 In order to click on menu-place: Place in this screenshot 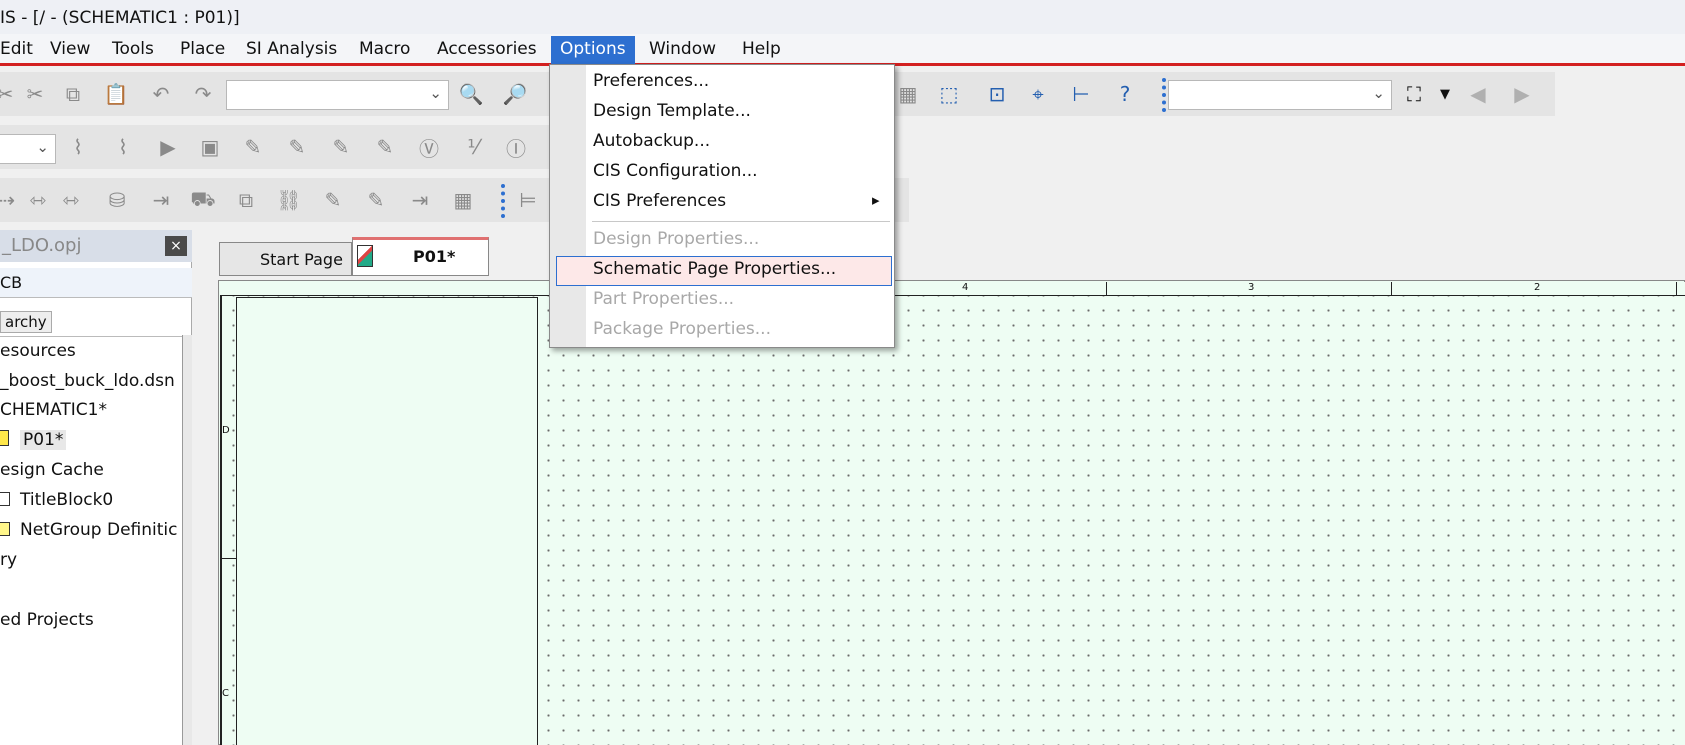, I will do `click(202, 50)`.